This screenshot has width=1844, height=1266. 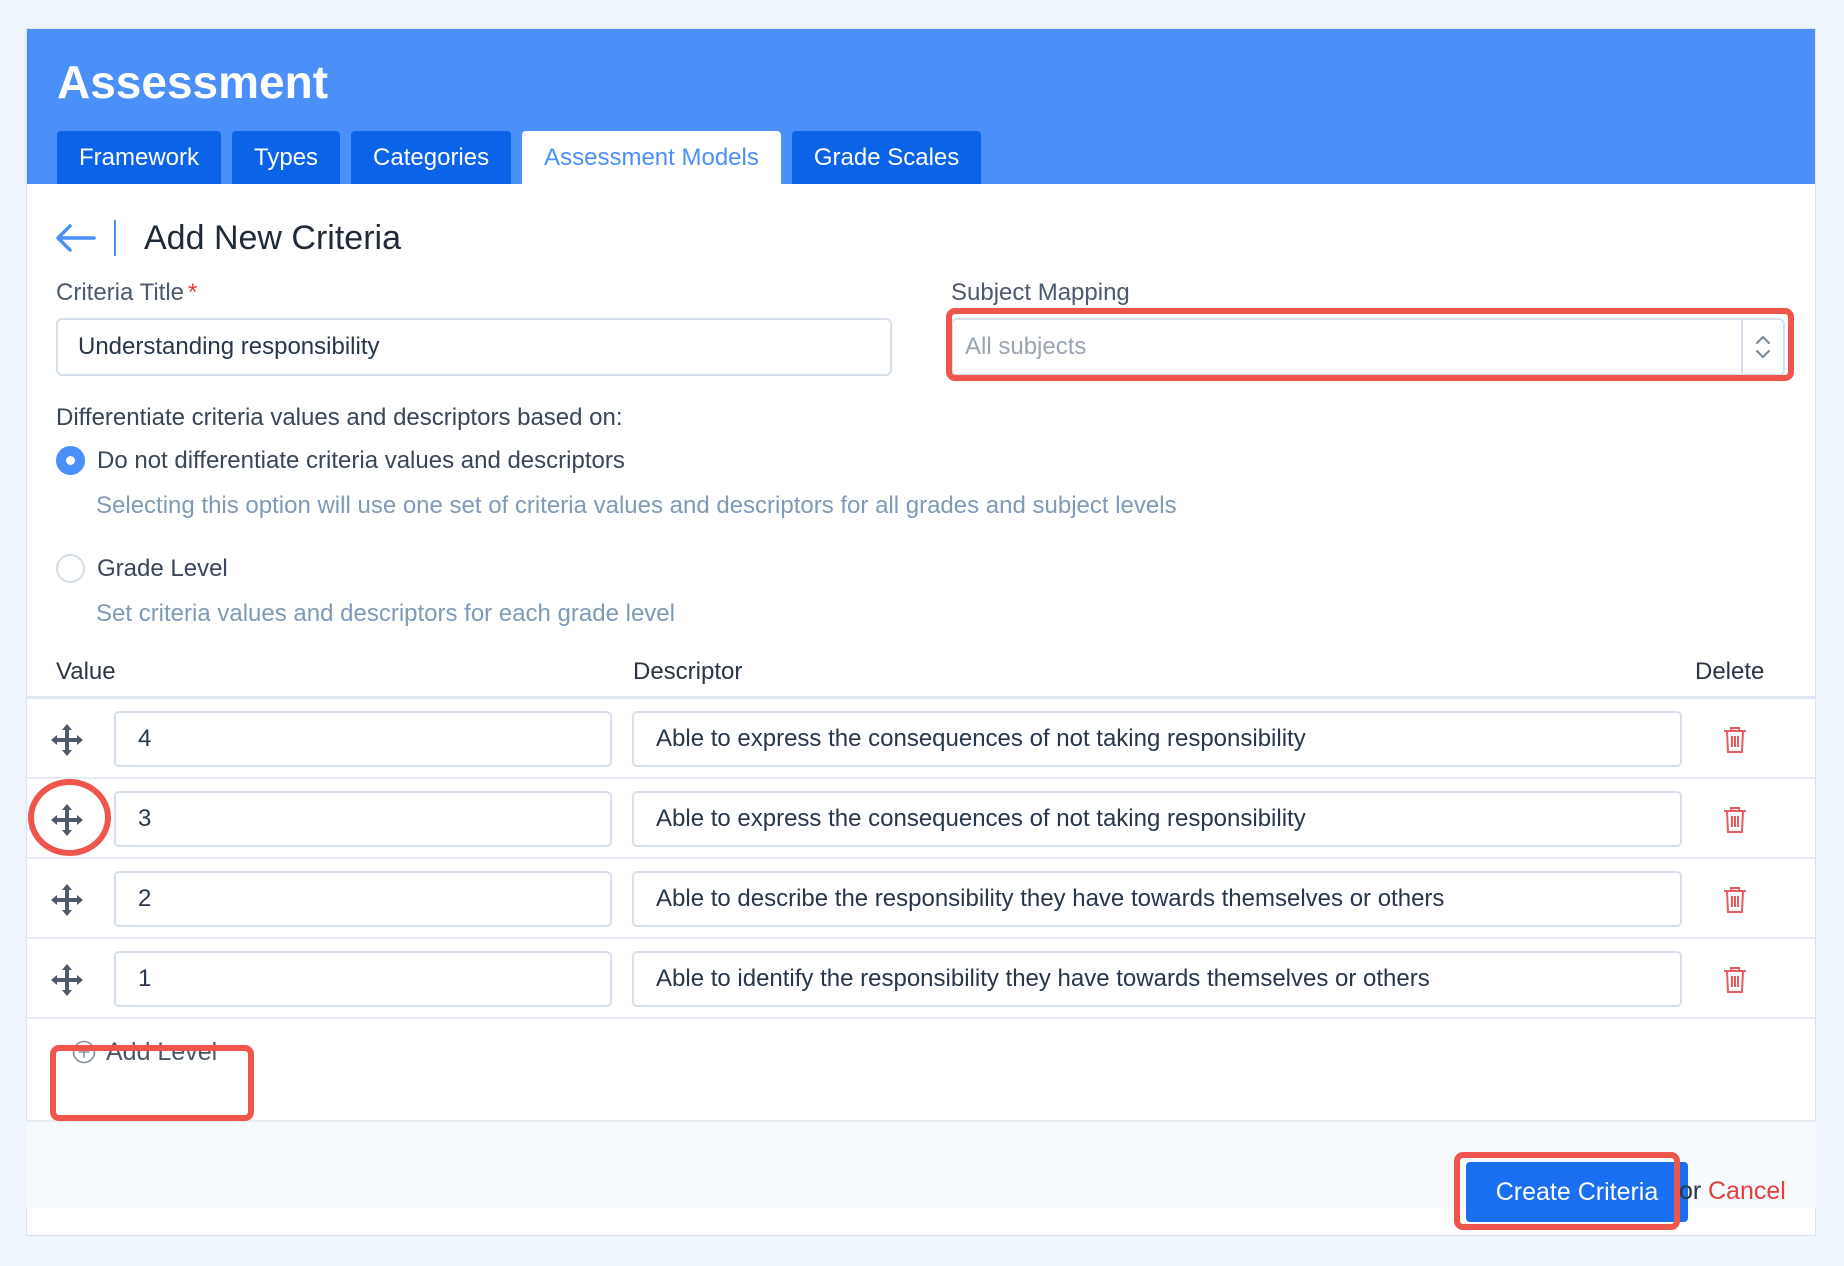 I want to click on highlight-create-button, so click(x=1567, y=1191).